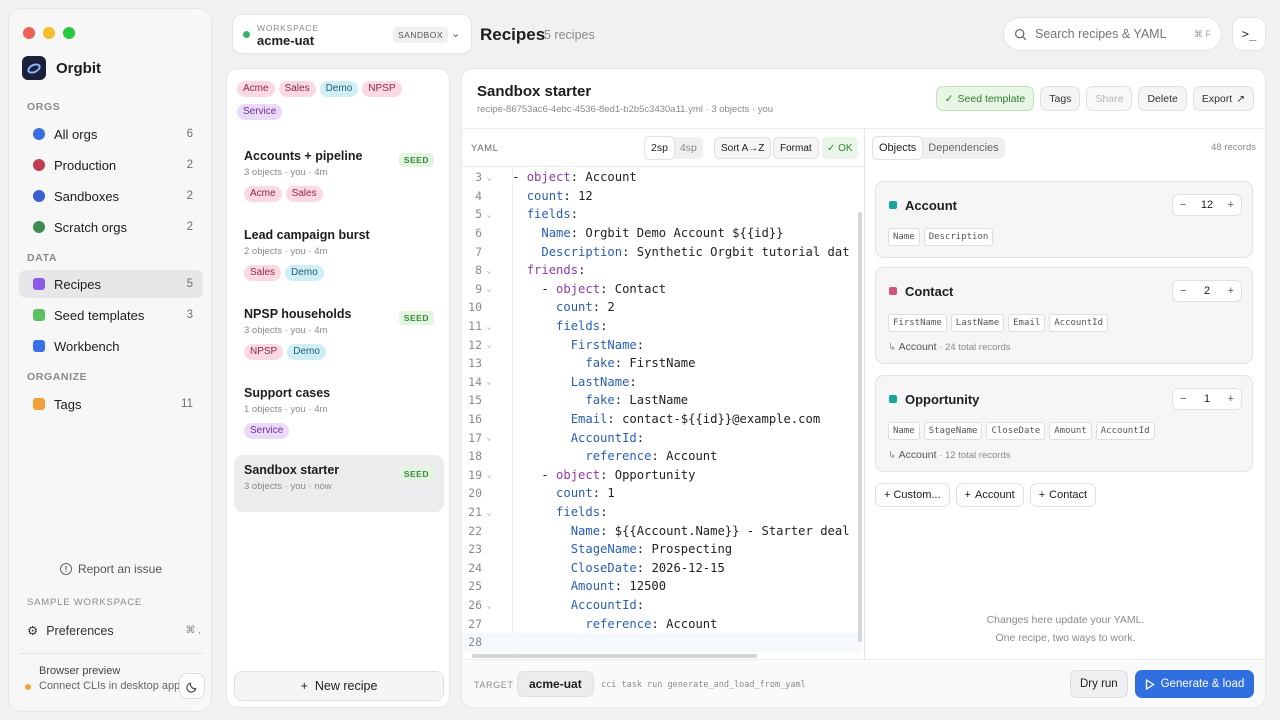 The height and width of the screenshot is (720, 1280). Describe the element at coordinates (796, 148) in the screenshot. I see `format-button: Format` at that location.